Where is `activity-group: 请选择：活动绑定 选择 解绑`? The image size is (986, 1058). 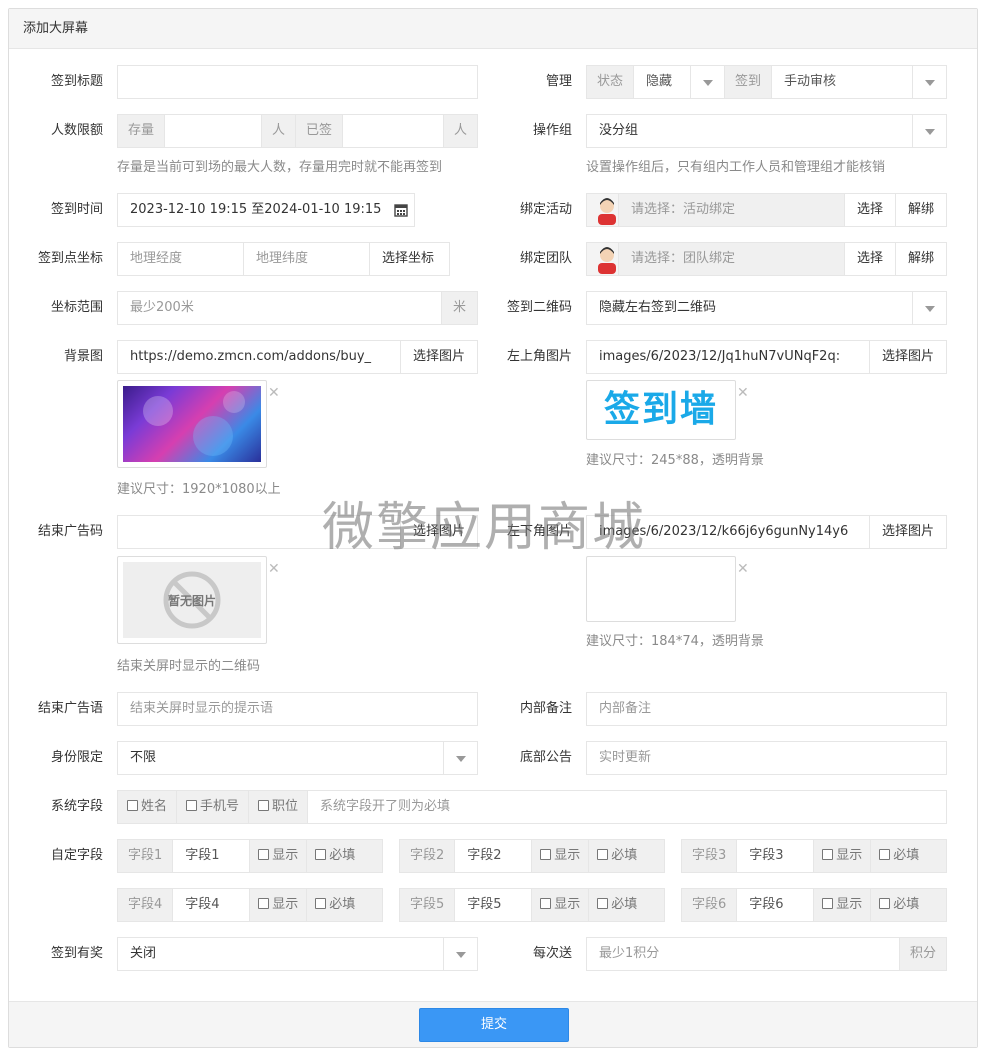 activity-group: 请选择：活动绑定 选择 解绑 is located at coordinates (766, 210).